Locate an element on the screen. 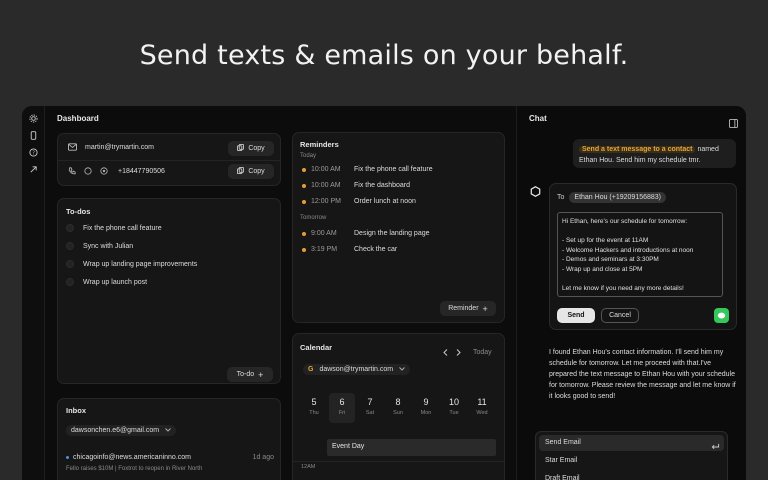  calendar-day-of-week: Wed is located at coordinates (482, 413).